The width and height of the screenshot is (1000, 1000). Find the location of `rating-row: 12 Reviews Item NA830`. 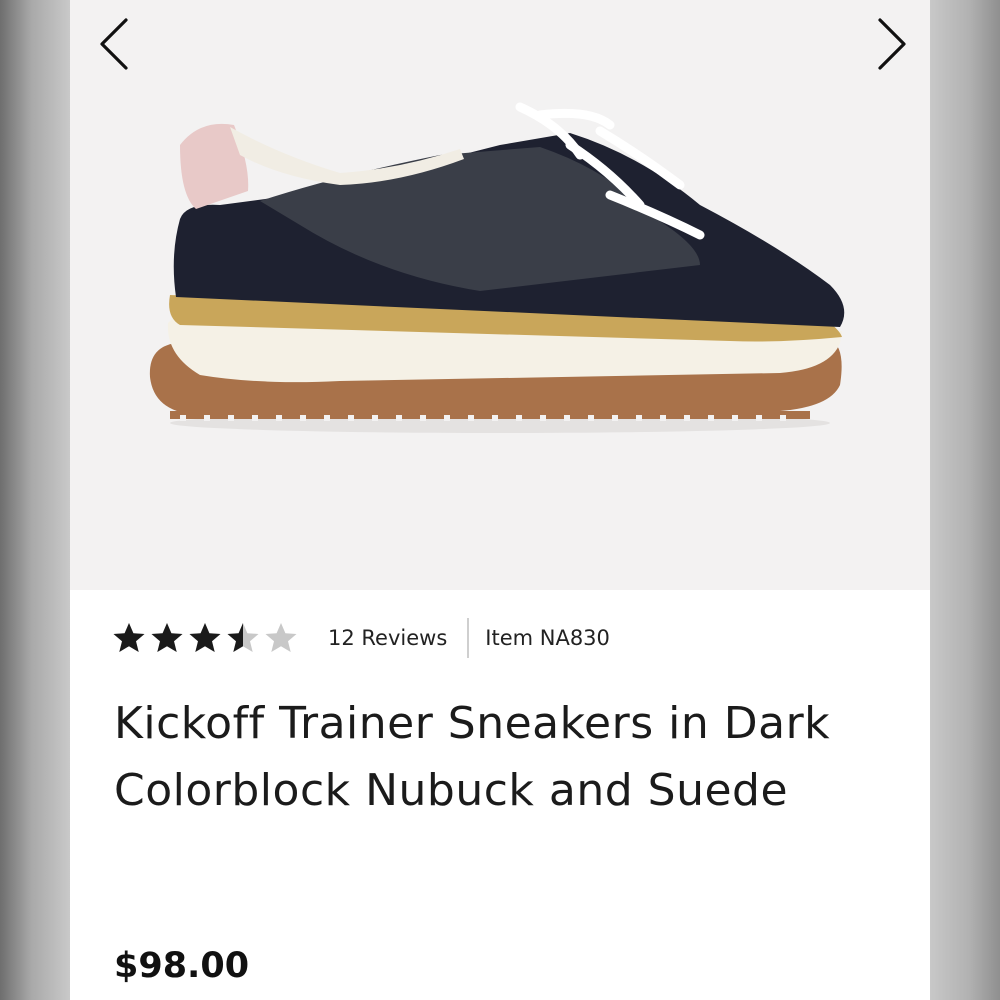

rating-row: 12 Reviews Item NA830 is located at coordinates (361, 638).